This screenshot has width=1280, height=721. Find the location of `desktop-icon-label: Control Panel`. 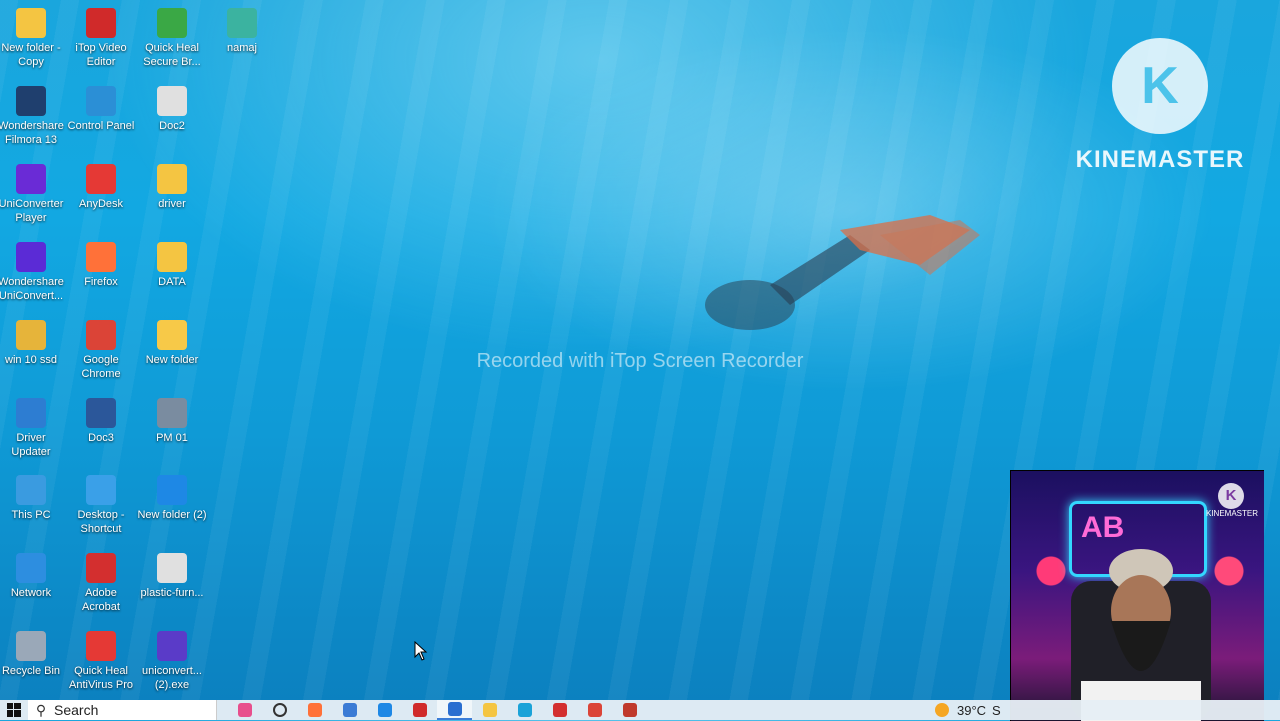

desktop-icon-label: Control Panel is located at coordinates (101, 126).